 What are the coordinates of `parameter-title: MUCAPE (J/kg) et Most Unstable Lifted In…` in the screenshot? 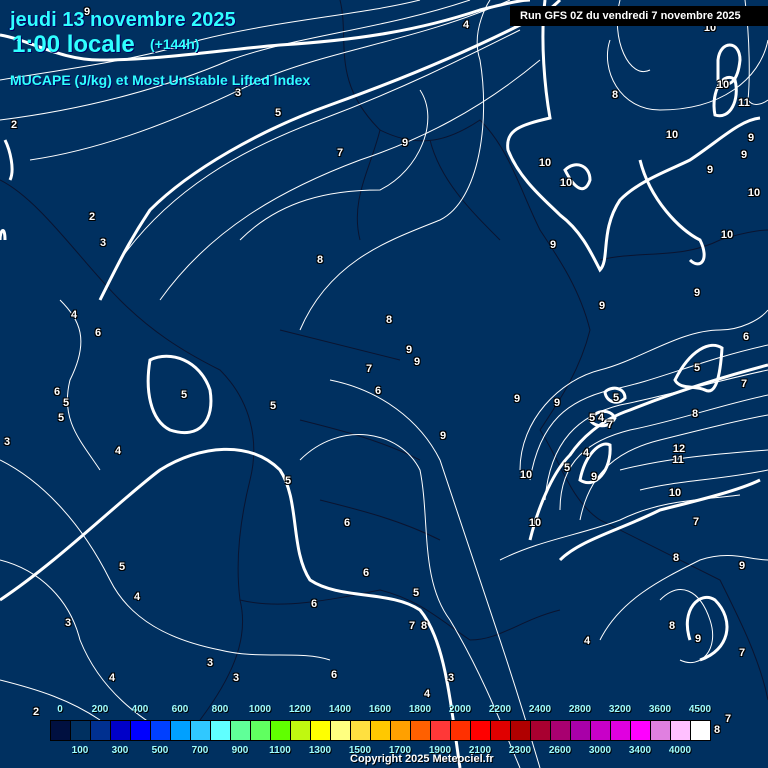 It's located at (160, 80).